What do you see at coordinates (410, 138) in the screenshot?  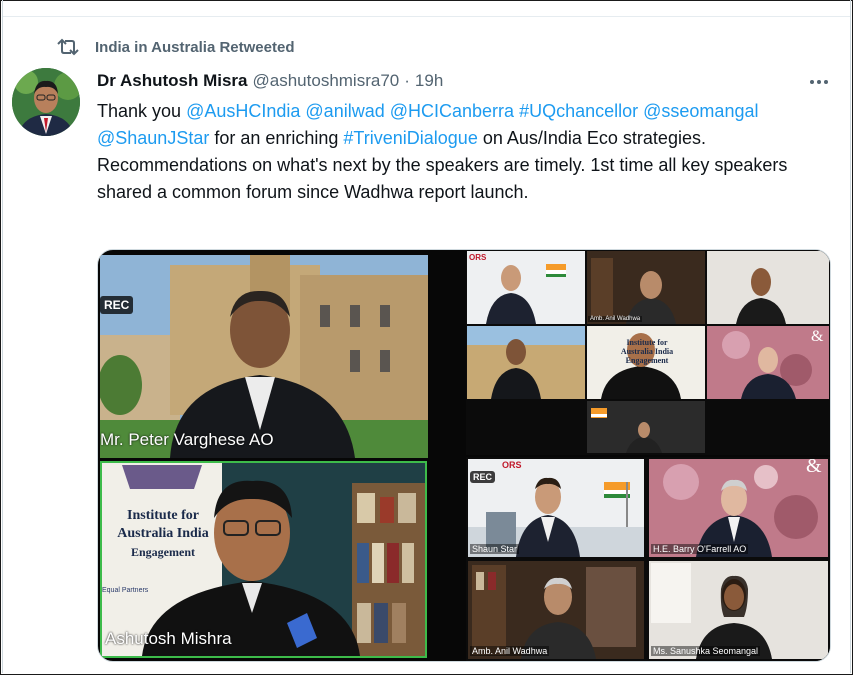 I see `hashtag-link: #TriveniDialogue` at bounding box center [410, 138].